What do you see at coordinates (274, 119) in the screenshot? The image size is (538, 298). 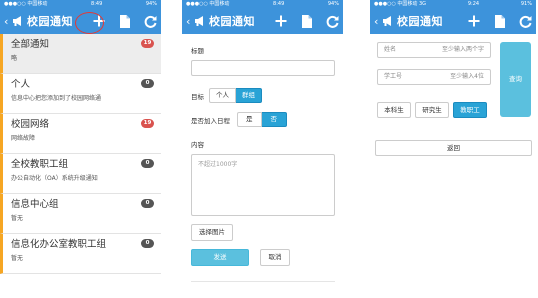 I see `schedule-option-no: 否` at bounding box center [274, 119].